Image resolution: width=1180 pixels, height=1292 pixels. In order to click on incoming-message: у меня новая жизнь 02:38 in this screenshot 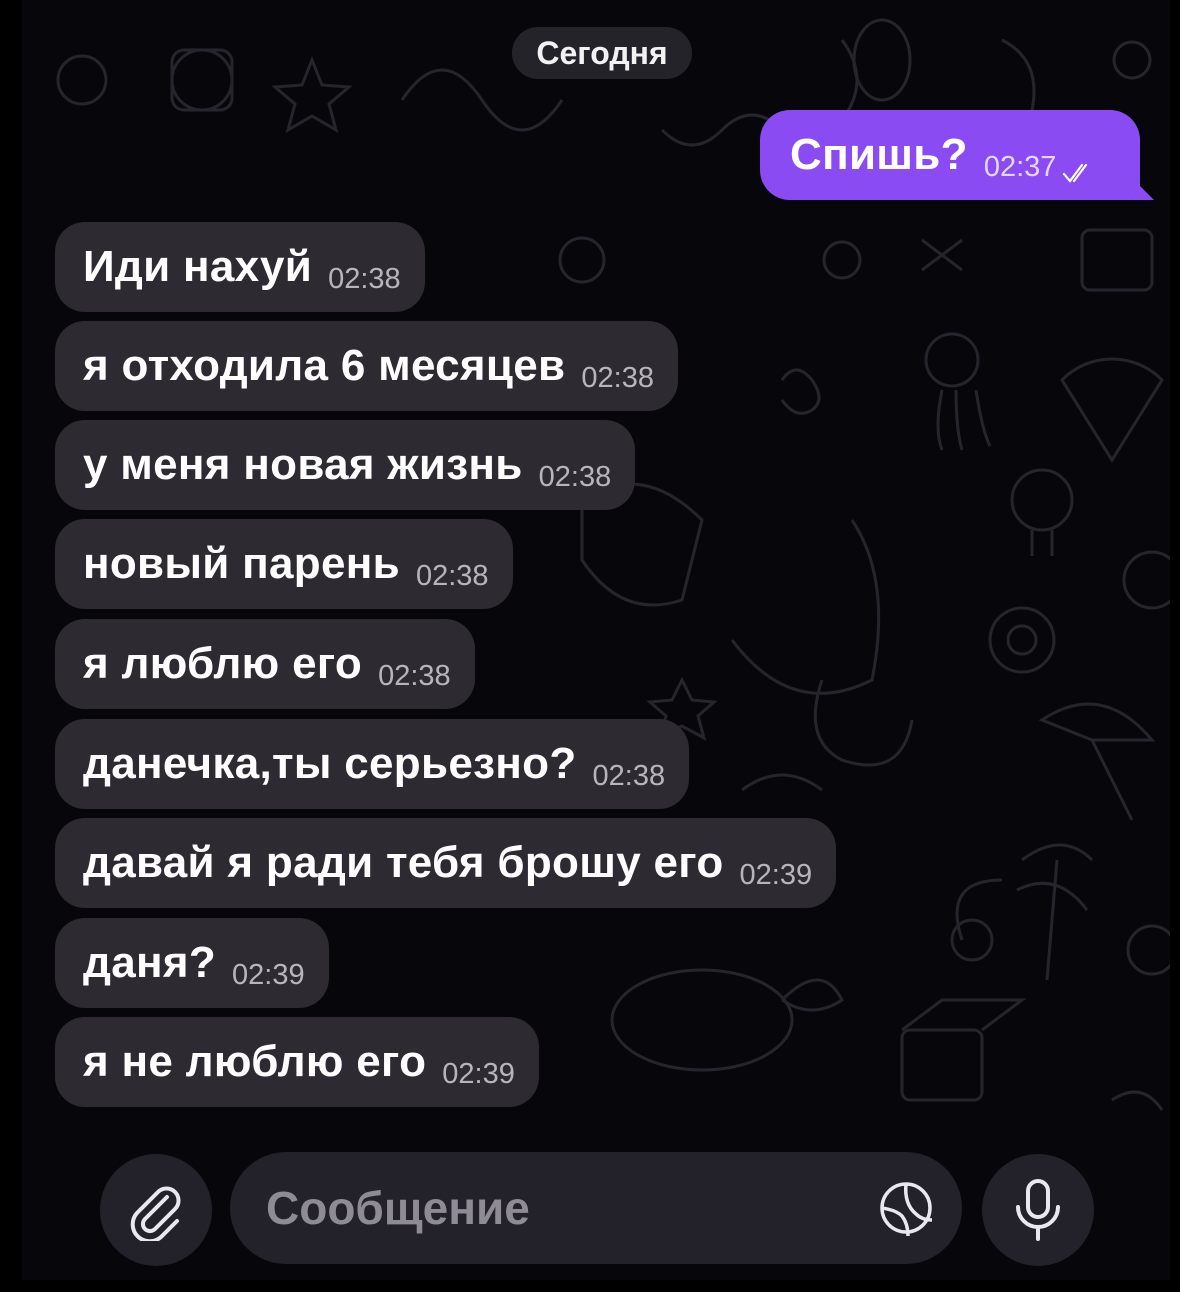, I will do `click(345, 465)`.